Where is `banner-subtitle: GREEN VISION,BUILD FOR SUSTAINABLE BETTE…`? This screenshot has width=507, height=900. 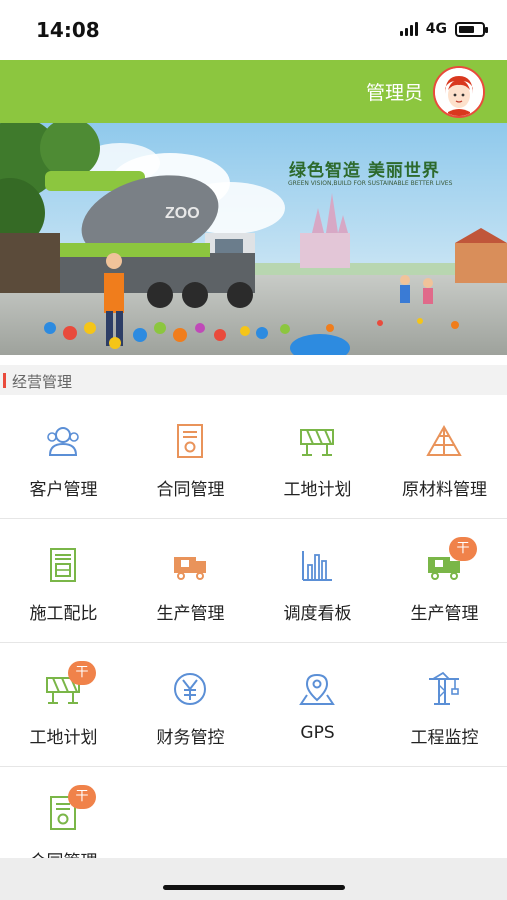
banner-subtitle: GREEN VISION,BUILD FOR SUSTAINABLE BETTE… is located at coordinates (370, 183).